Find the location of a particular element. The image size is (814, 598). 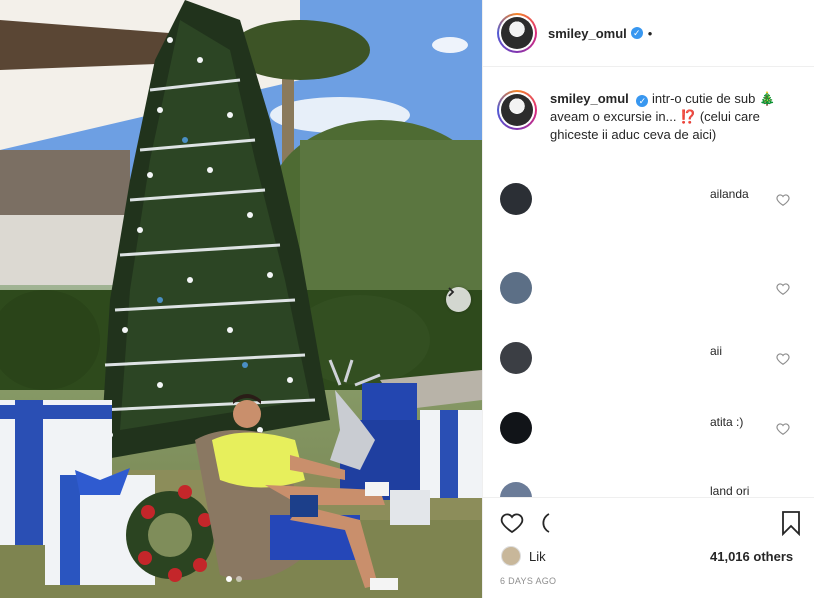

liker-avatar is located at coordinates (511, 556).